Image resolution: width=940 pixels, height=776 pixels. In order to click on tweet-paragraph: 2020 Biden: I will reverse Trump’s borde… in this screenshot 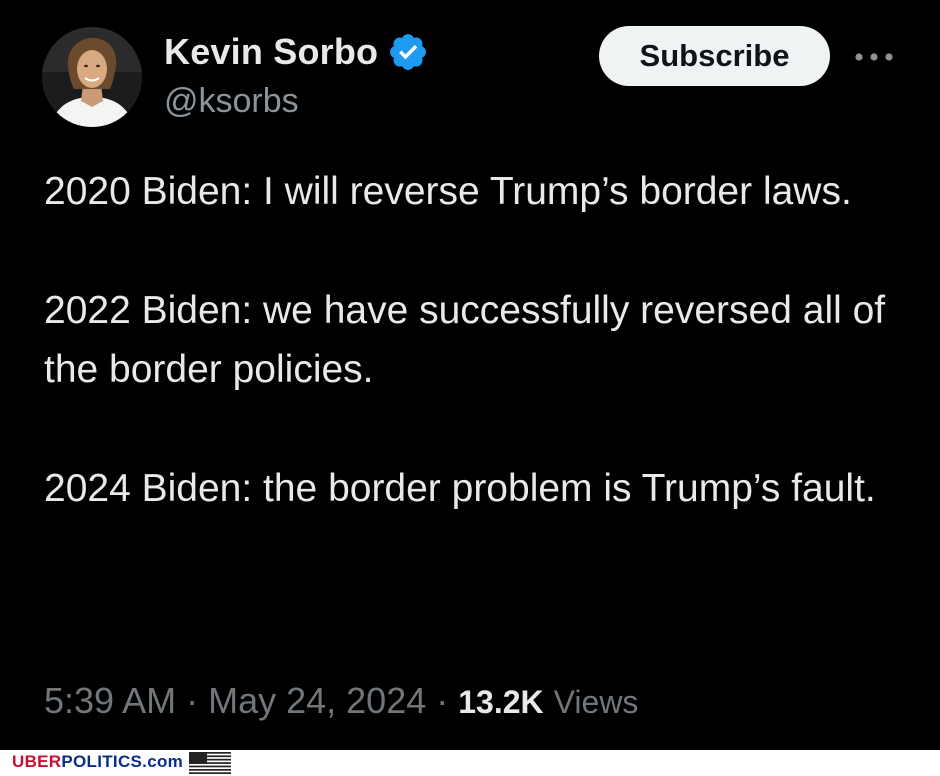, I will do `click(448, 191)`.